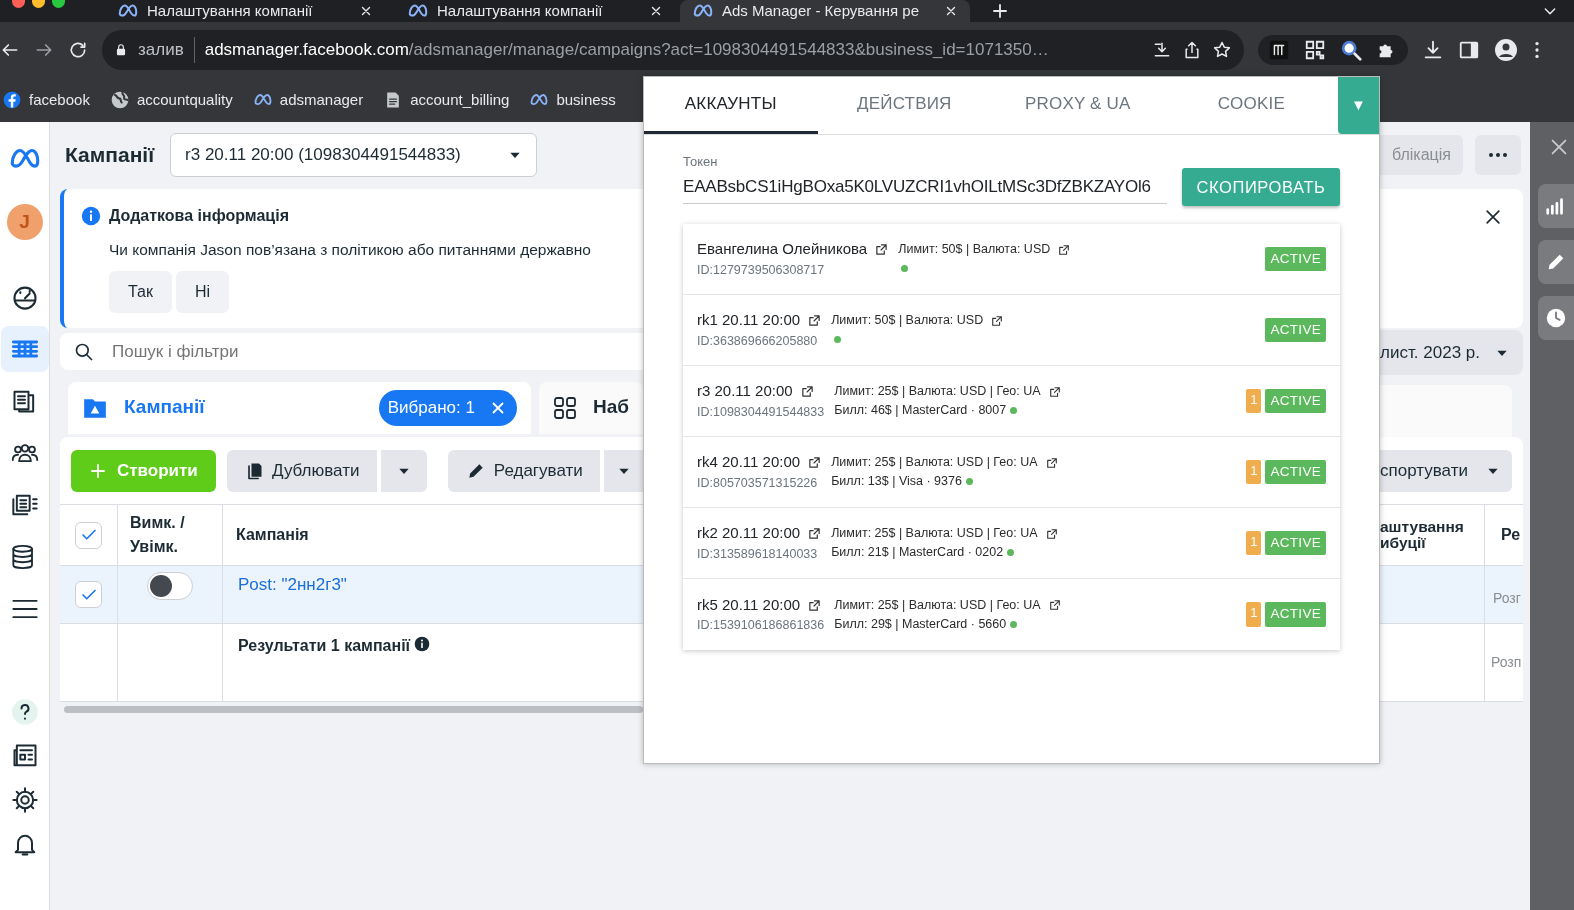 This screenshot has width=1574, height=910. Describe the element at coordinates (199, 216) in the screenshot. I see `notice-title: Додаткова інформація` at that location.